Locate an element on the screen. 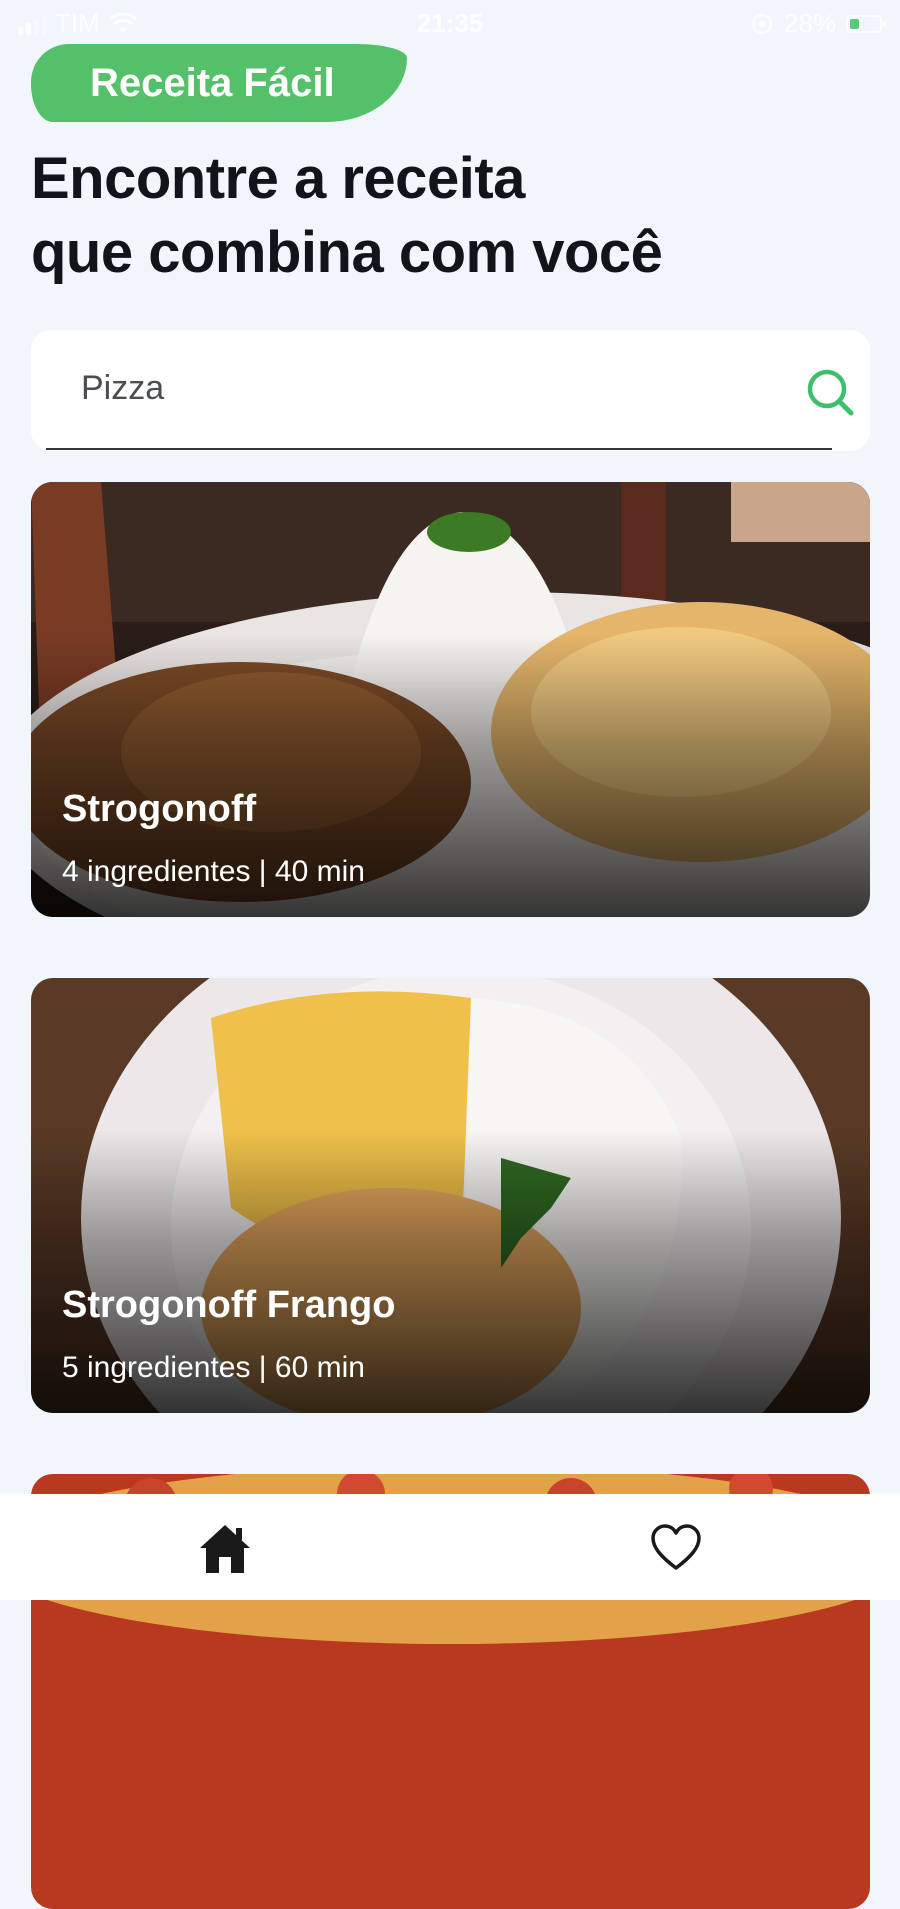  home-icon is located at coordinates (225, 1549).